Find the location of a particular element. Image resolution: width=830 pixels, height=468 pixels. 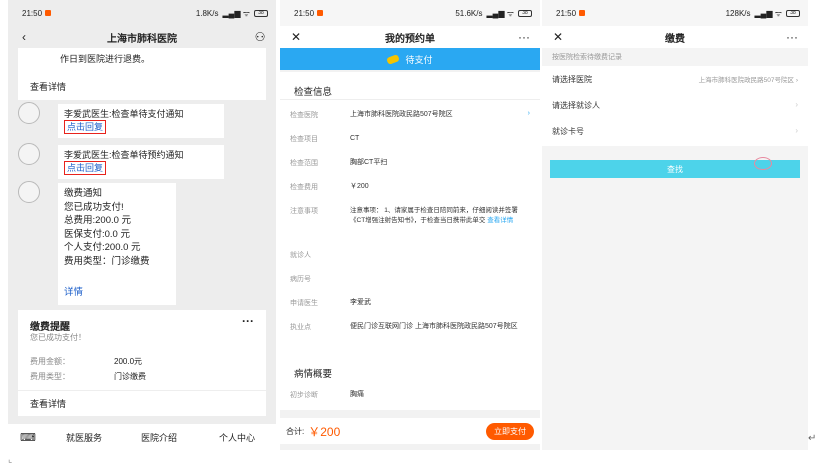

row-value: 上海市肺科医院政民路507号院区 is located at coordinates (401, 114).